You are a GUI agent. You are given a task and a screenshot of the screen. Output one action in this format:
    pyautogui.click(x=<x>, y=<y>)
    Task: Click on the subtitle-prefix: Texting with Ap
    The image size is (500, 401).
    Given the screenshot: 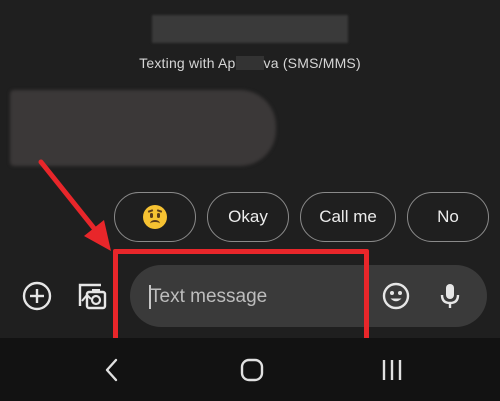 What is the action you would take?
    pyautogui.click(x=187, y=63)
    